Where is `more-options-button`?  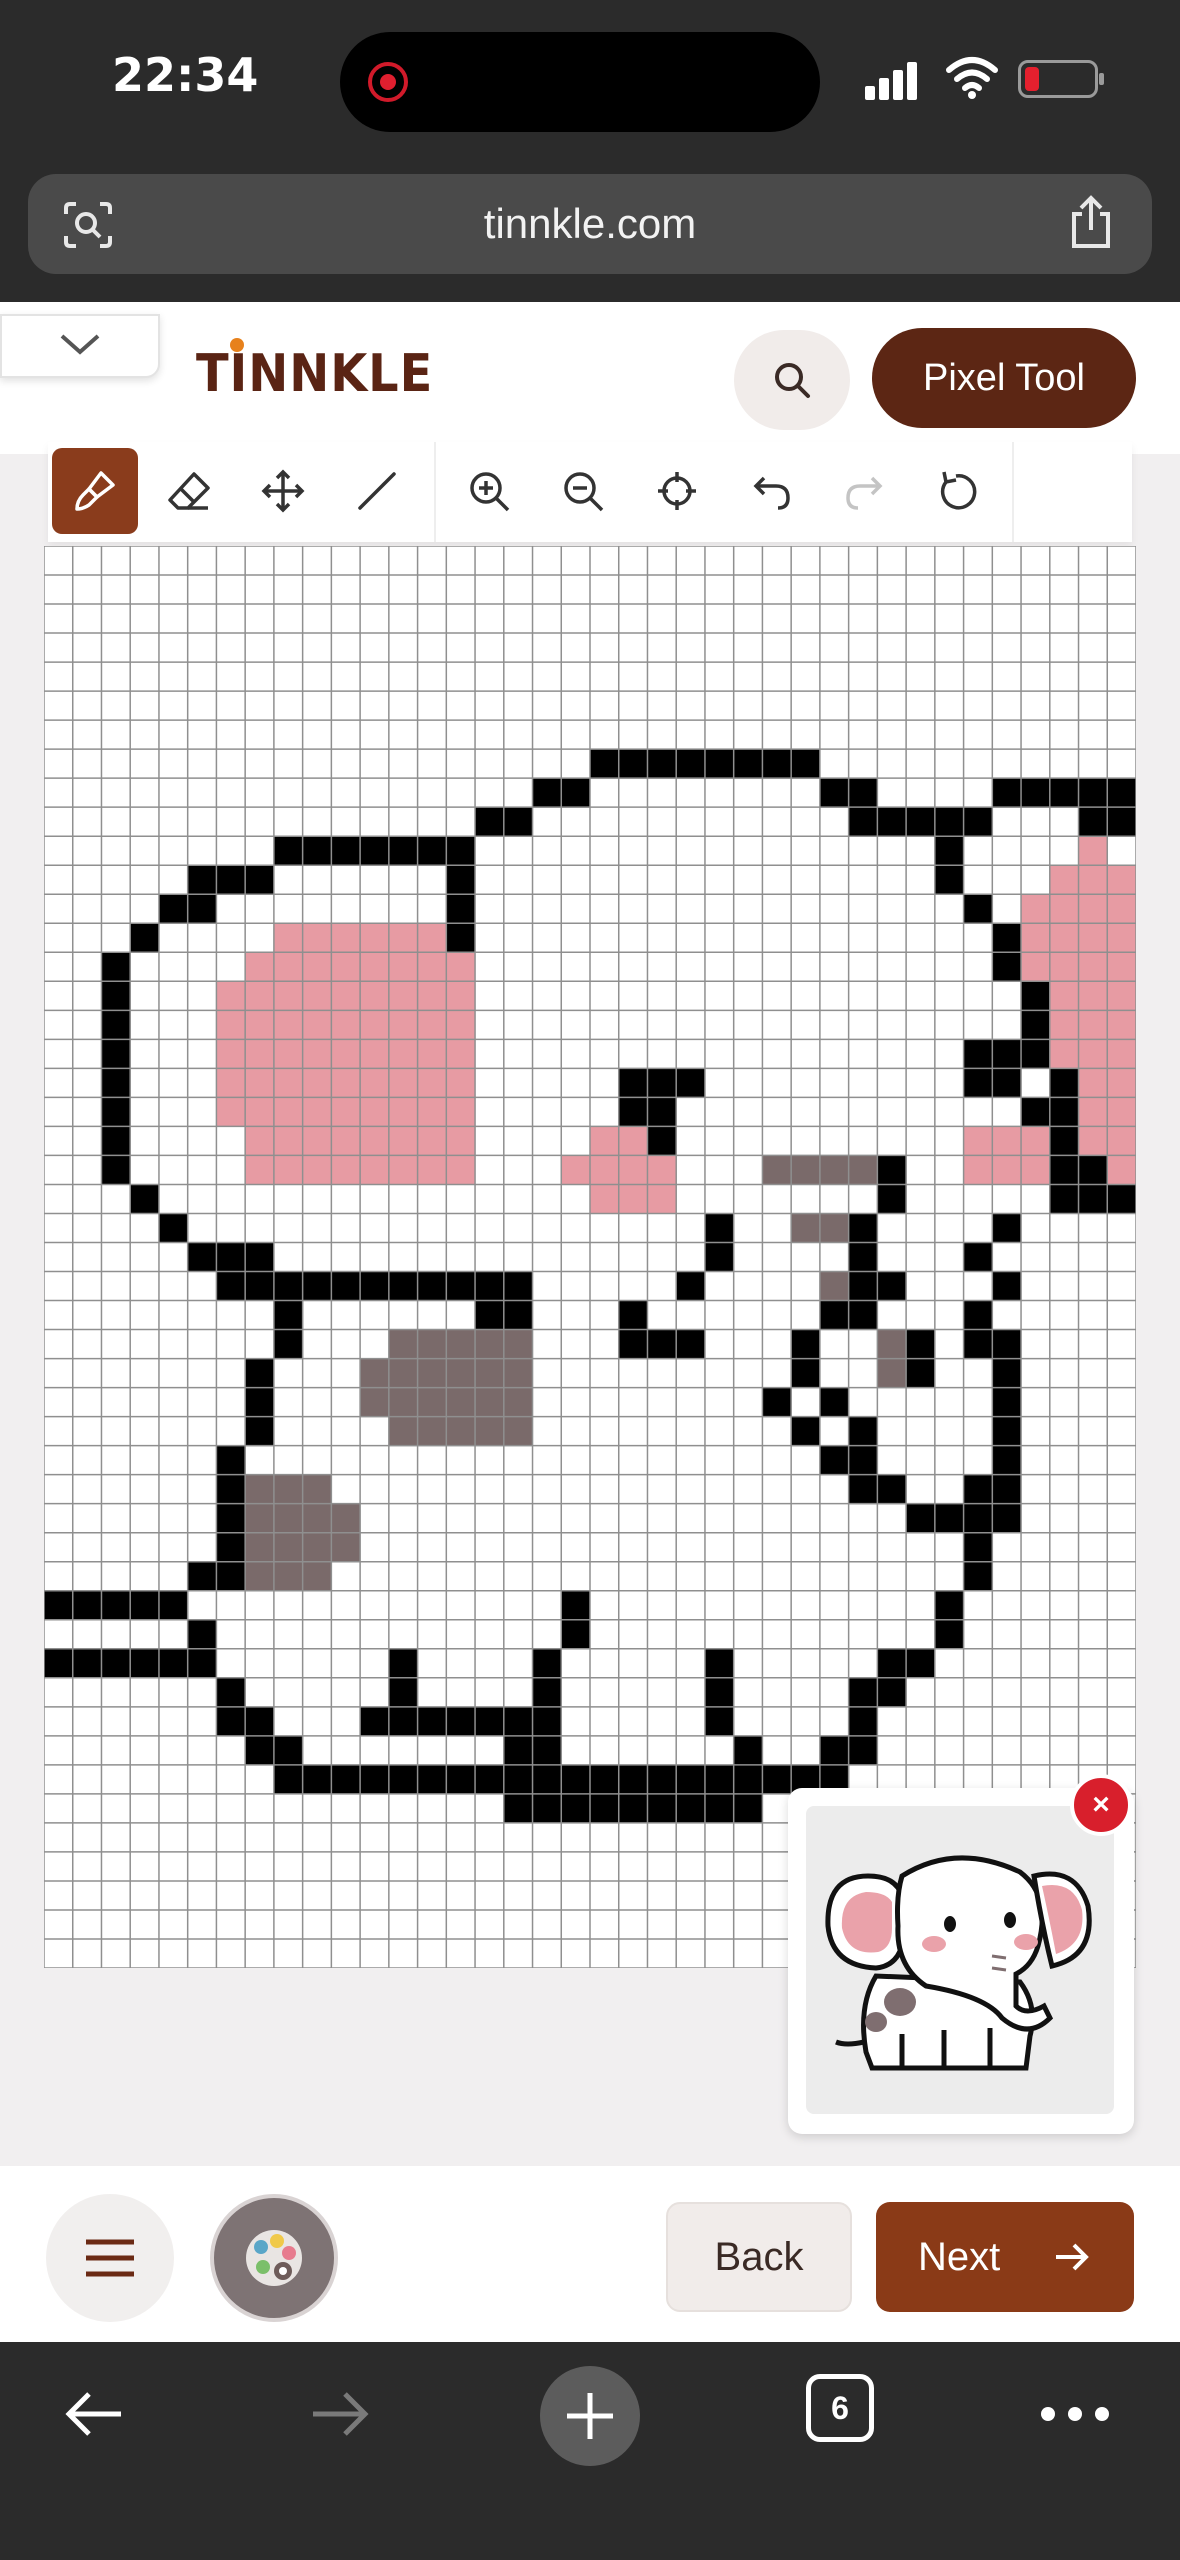 more-options-button is located at coordinates (1075, 2414).